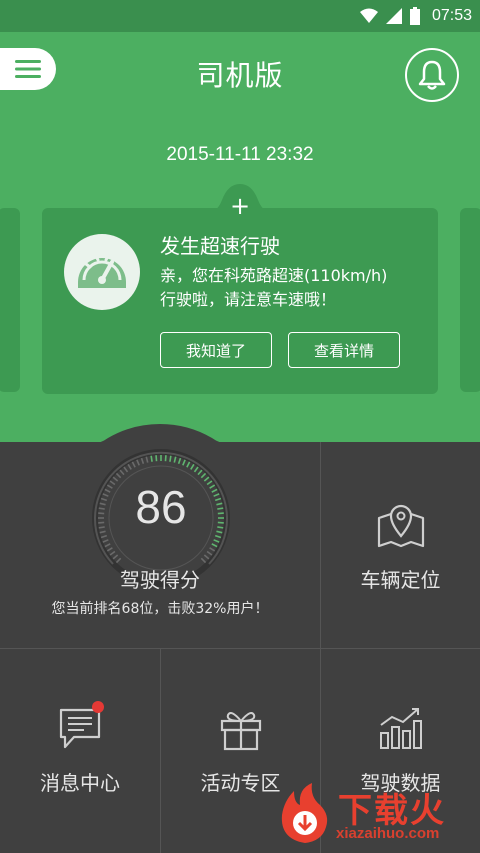  I want to click on flame-logo, so click(304, 813).